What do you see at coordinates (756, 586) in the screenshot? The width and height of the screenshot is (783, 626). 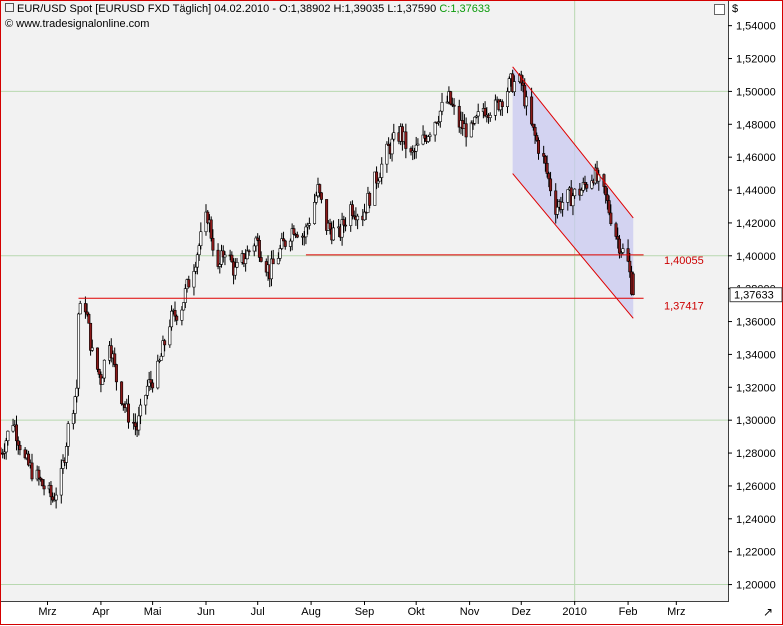 I see `y-tick-label: 1,20000` at bounding box center [756, 586].